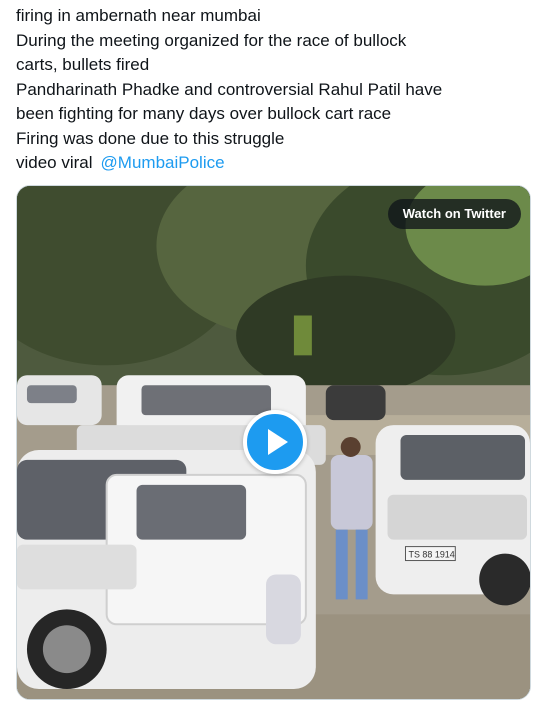 The image size is (538, 706). Describe the element at coordinates (163, 162) in the screenshot. I see `mention-link: @MumbaiPolice` at that location.